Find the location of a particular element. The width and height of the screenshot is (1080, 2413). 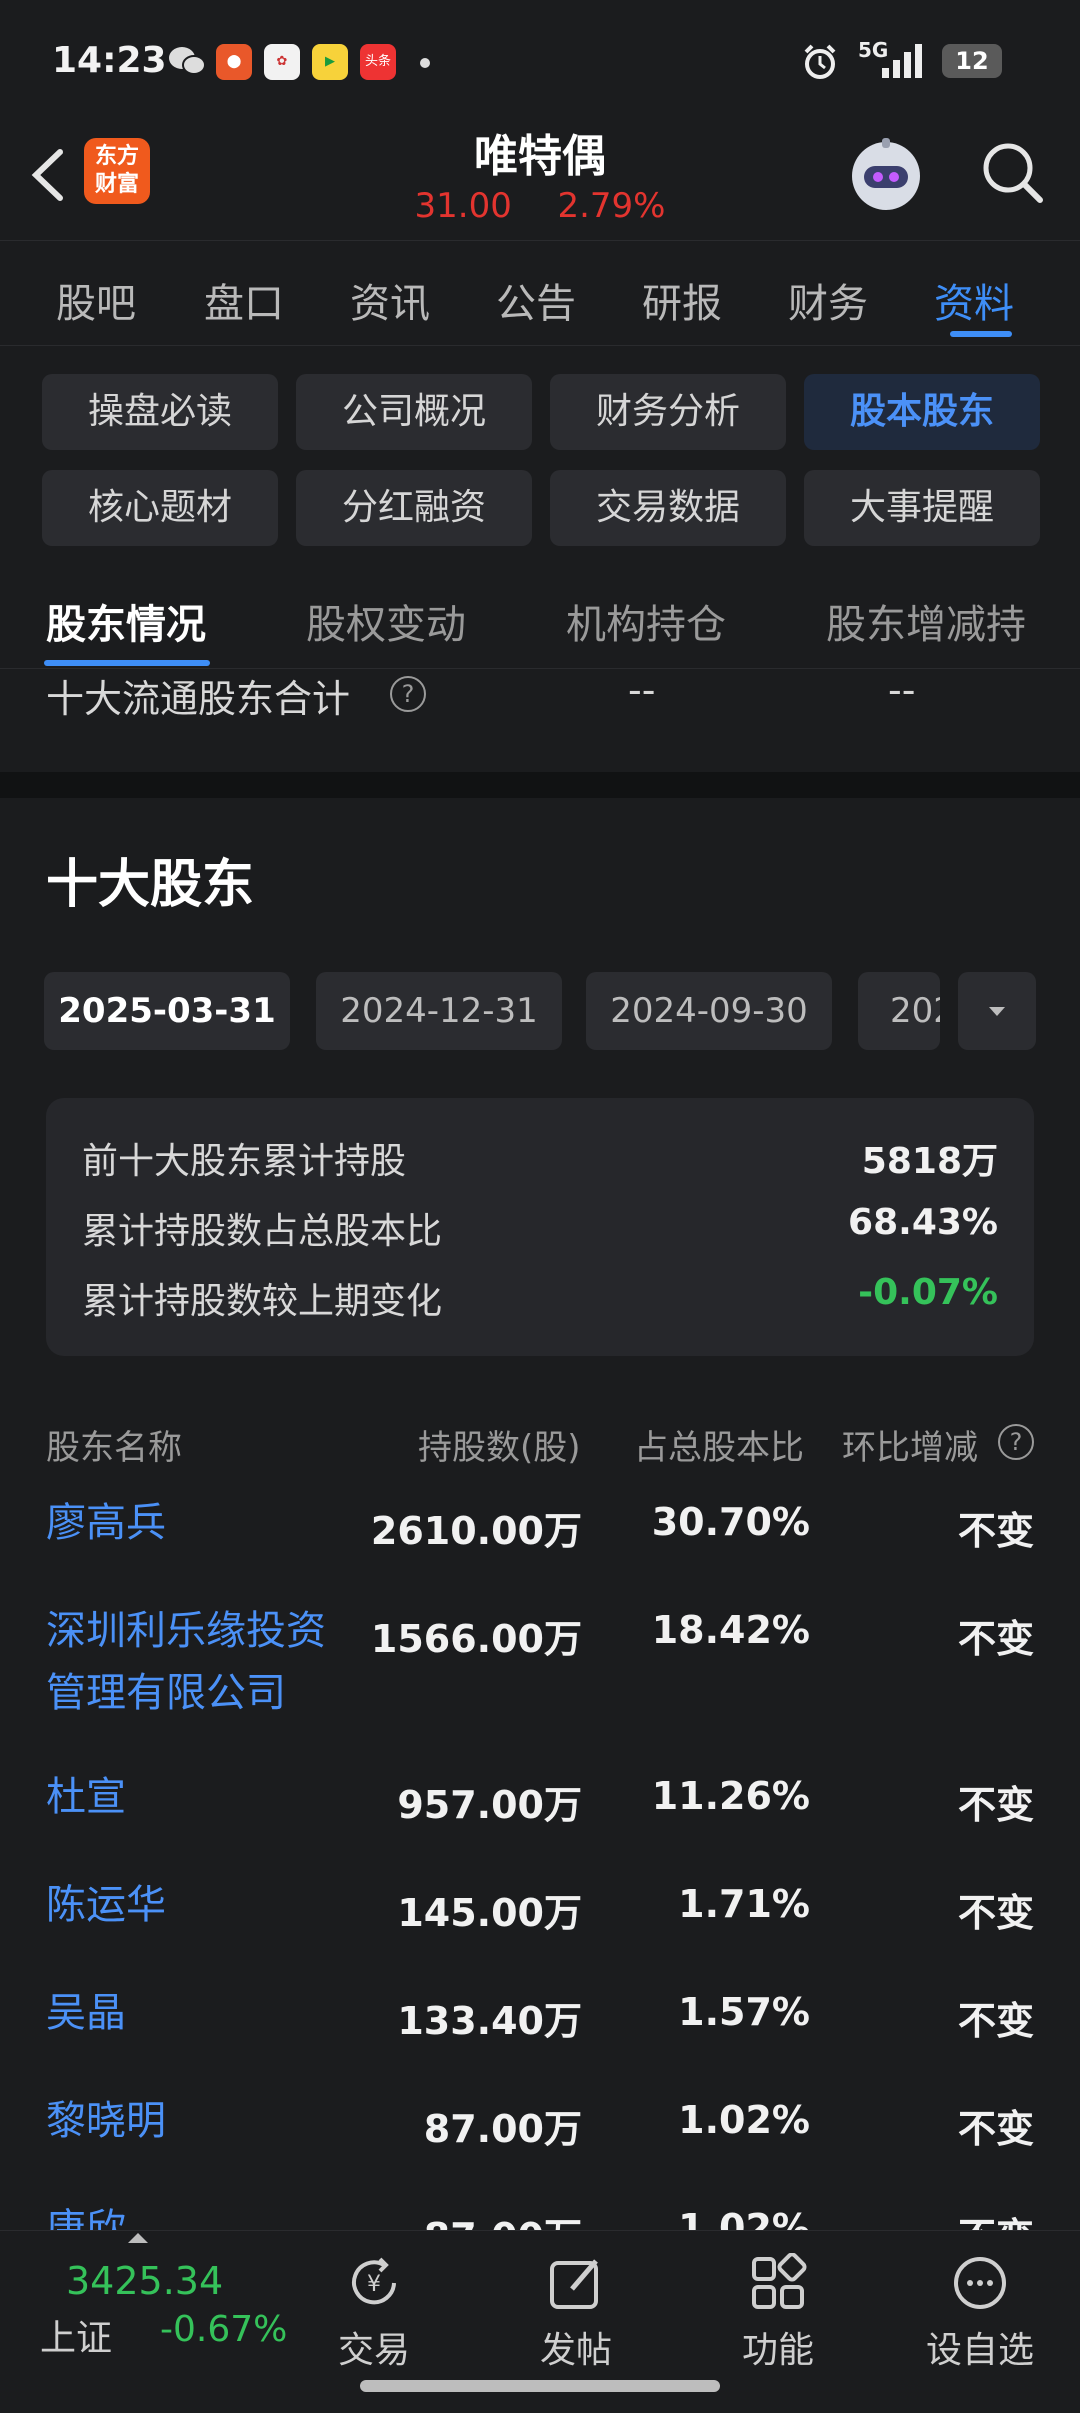

section-divider is located at coordinates (540, 785).